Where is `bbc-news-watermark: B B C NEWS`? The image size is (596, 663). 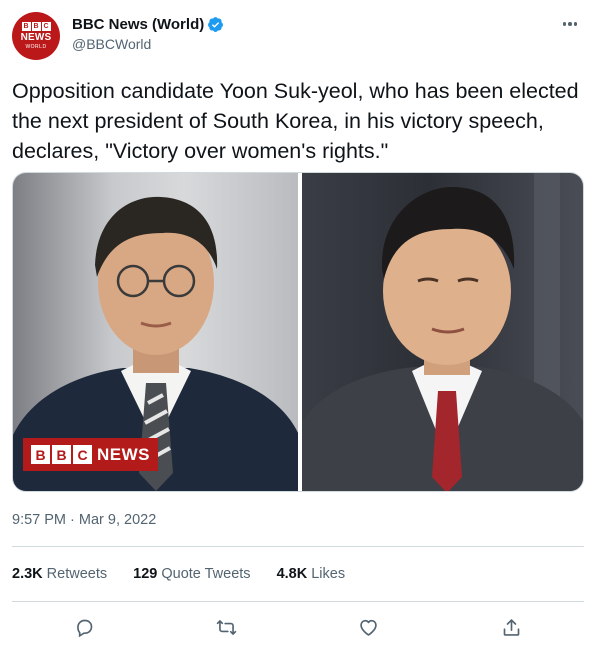 bbc-news-watermark: B B C NEWS is located at coordinates (90, 454).